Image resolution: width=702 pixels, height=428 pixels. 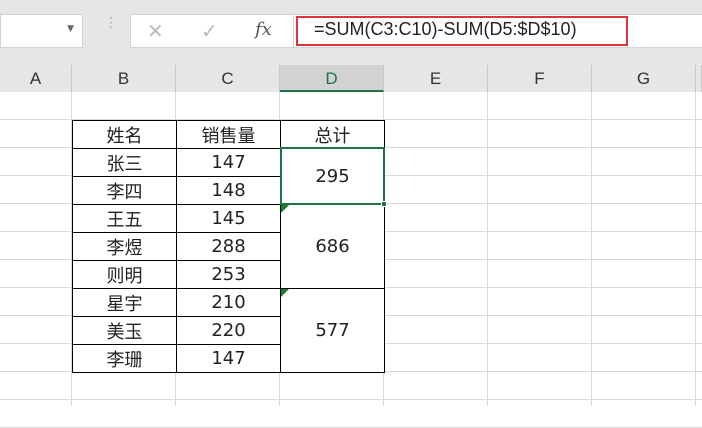 What do you see at coordinates (332, 176) in the screenshot?
I see `selected-cell-border` at bounding box center [332, 176].